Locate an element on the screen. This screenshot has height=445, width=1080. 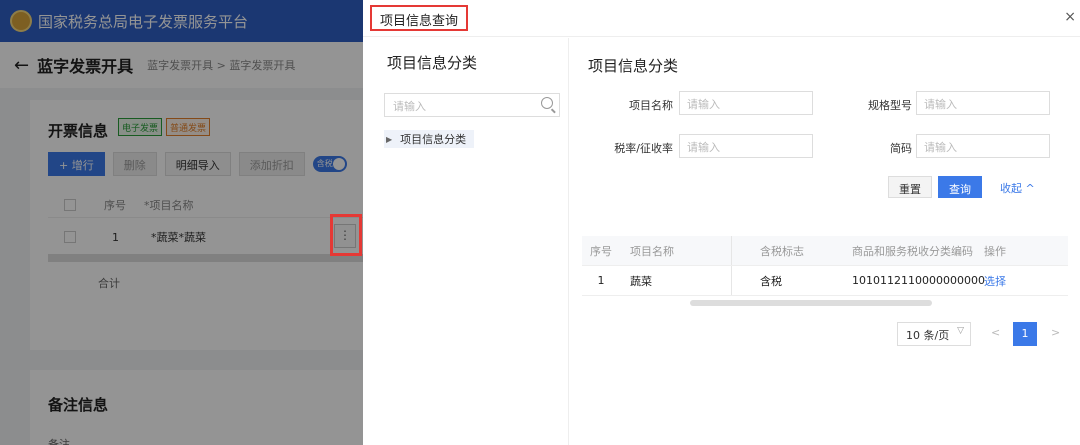
item-name-placeholder: 请输入 is located at coordinates (703, 104).